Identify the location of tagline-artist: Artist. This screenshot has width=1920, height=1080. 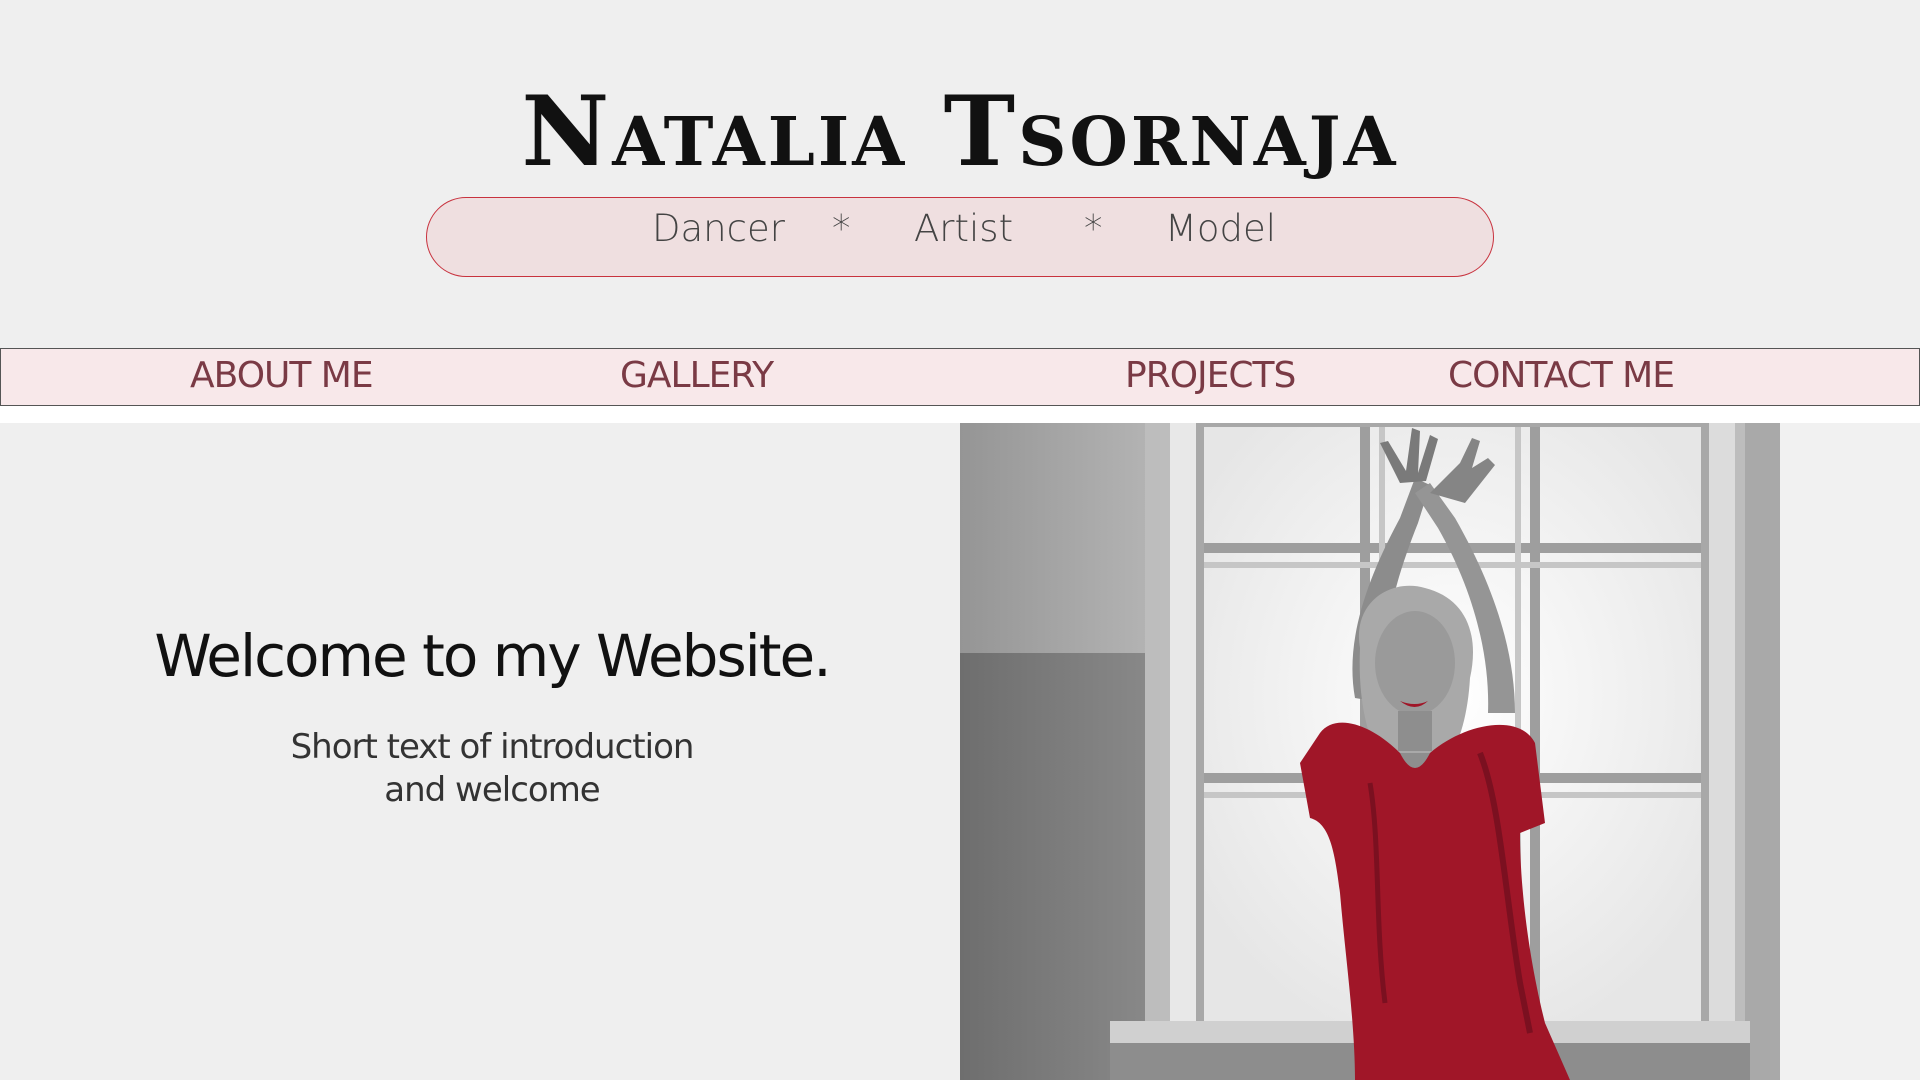
(964, 228).